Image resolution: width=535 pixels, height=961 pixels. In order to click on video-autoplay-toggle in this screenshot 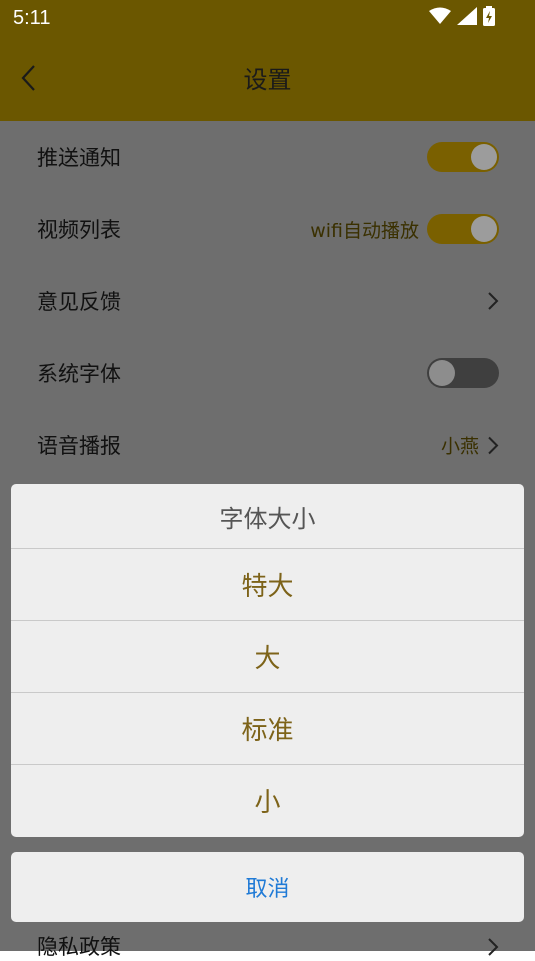, I will do `click(463, 229)`.